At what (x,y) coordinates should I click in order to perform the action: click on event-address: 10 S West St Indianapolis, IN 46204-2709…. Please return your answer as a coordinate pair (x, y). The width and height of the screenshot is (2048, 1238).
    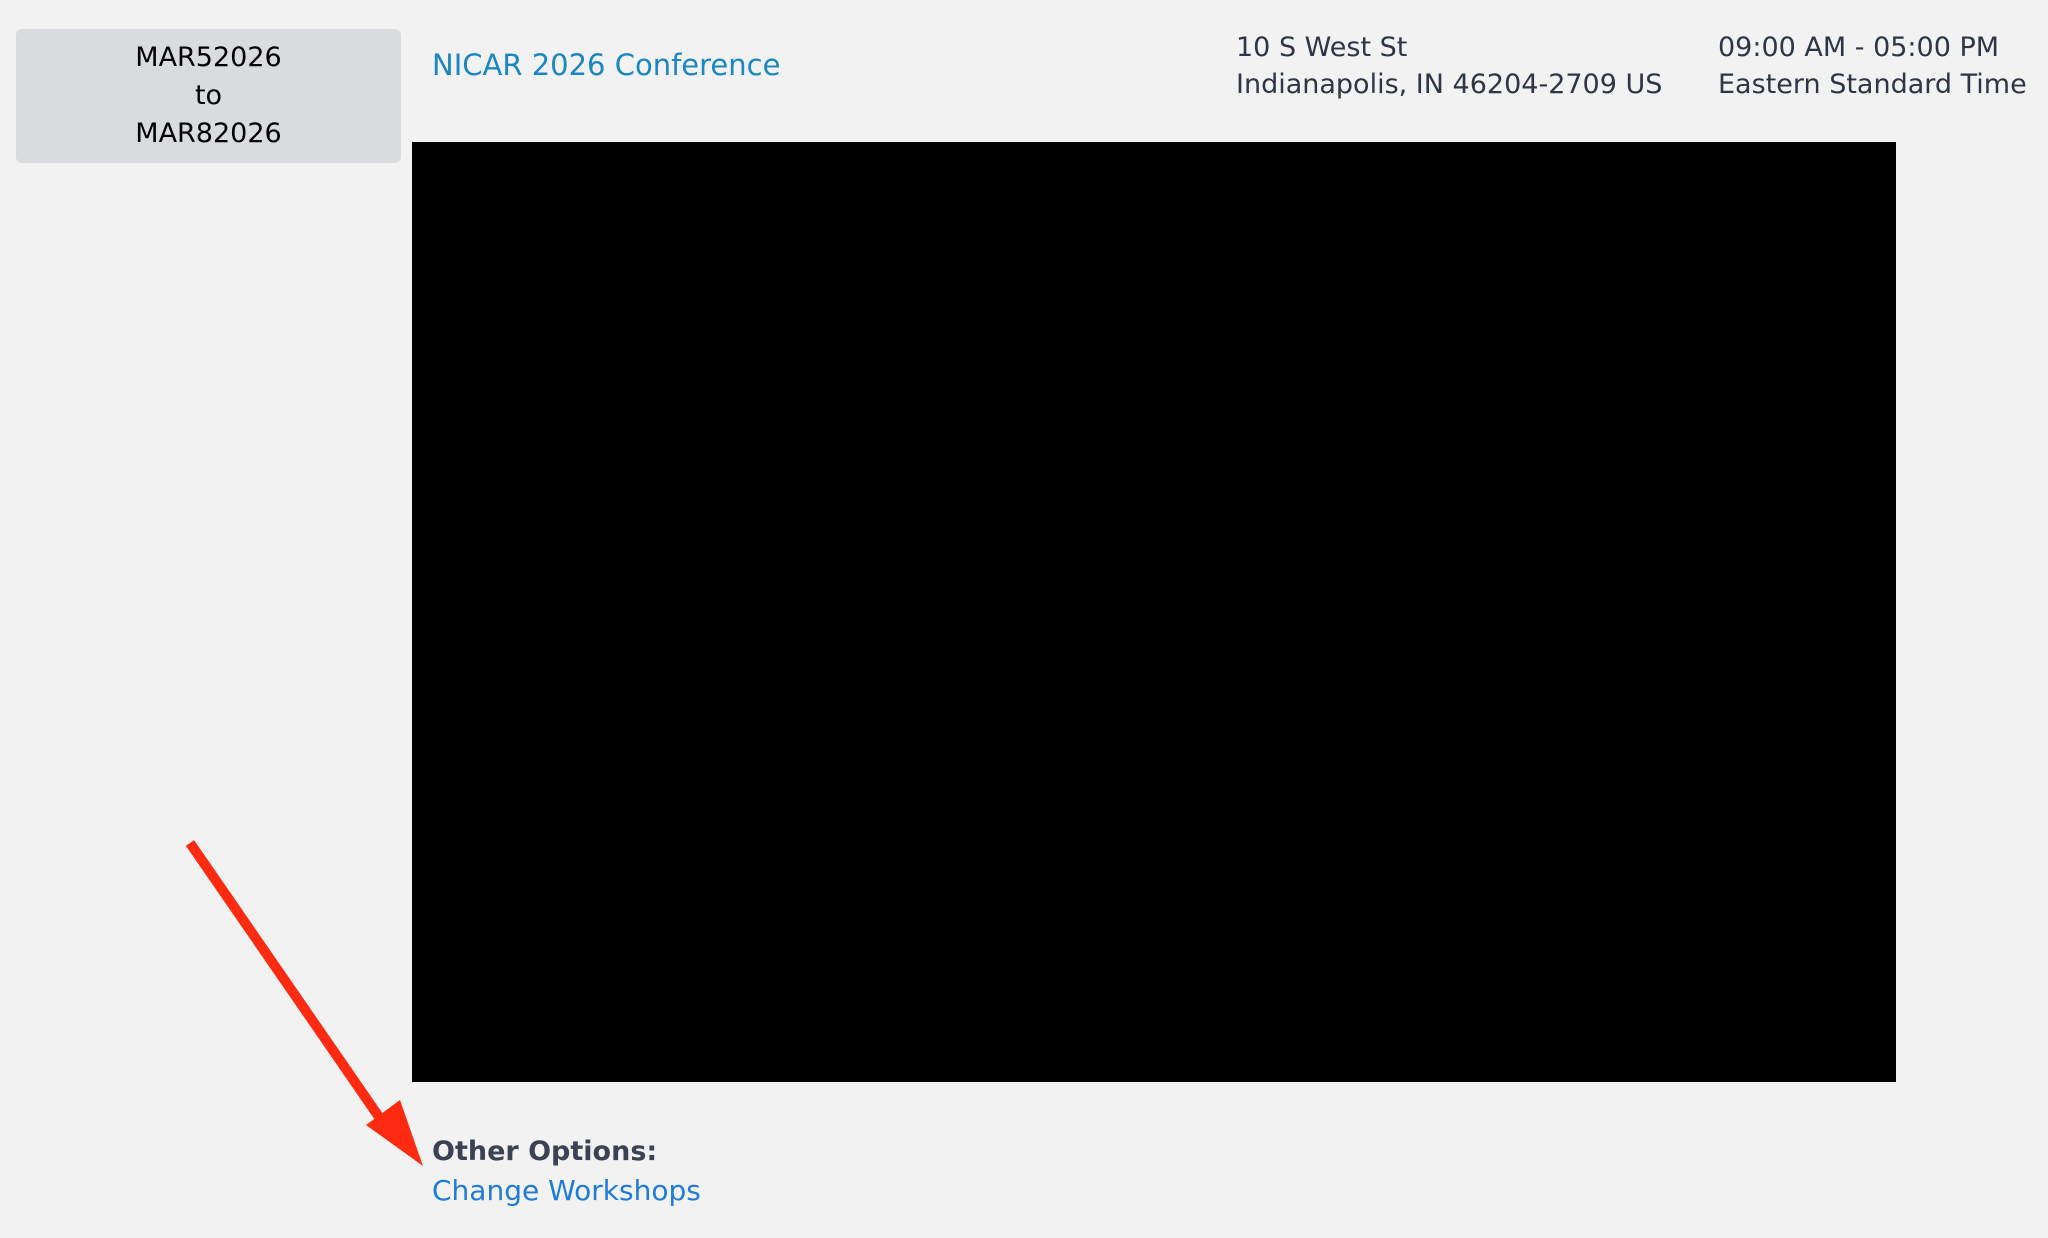
    Looking at the image, I should click on (1449, 66).